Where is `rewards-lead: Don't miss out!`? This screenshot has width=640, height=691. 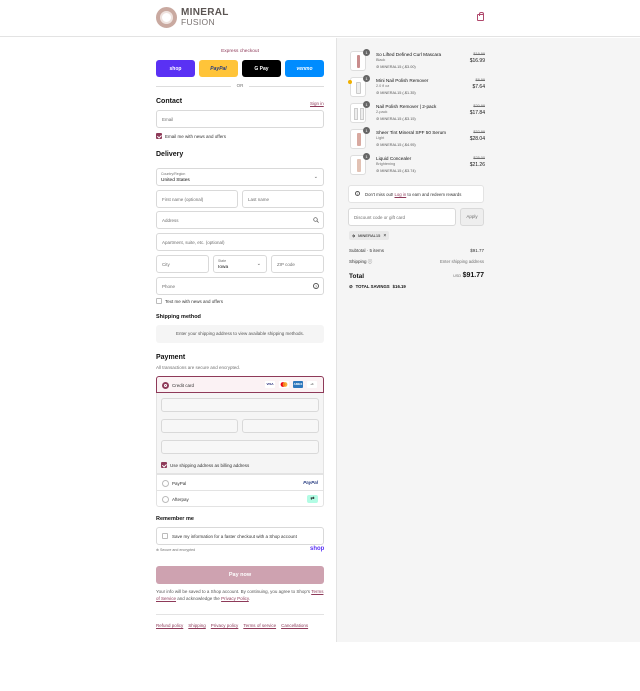
rewards-lead: Don't miss out! is located at coordinates (379, 194).